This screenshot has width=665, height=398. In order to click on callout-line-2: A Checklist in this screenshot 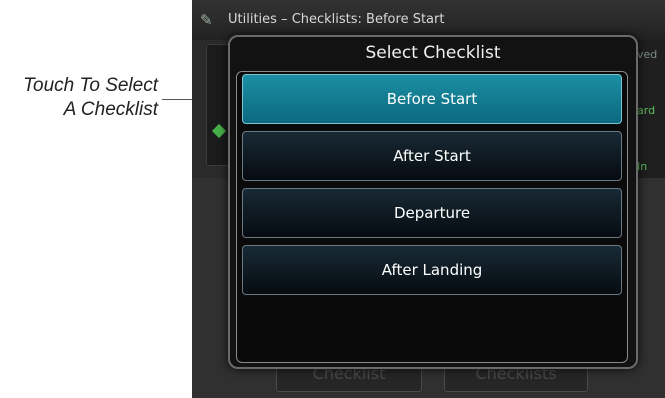, I will do `click(110, 109)`.